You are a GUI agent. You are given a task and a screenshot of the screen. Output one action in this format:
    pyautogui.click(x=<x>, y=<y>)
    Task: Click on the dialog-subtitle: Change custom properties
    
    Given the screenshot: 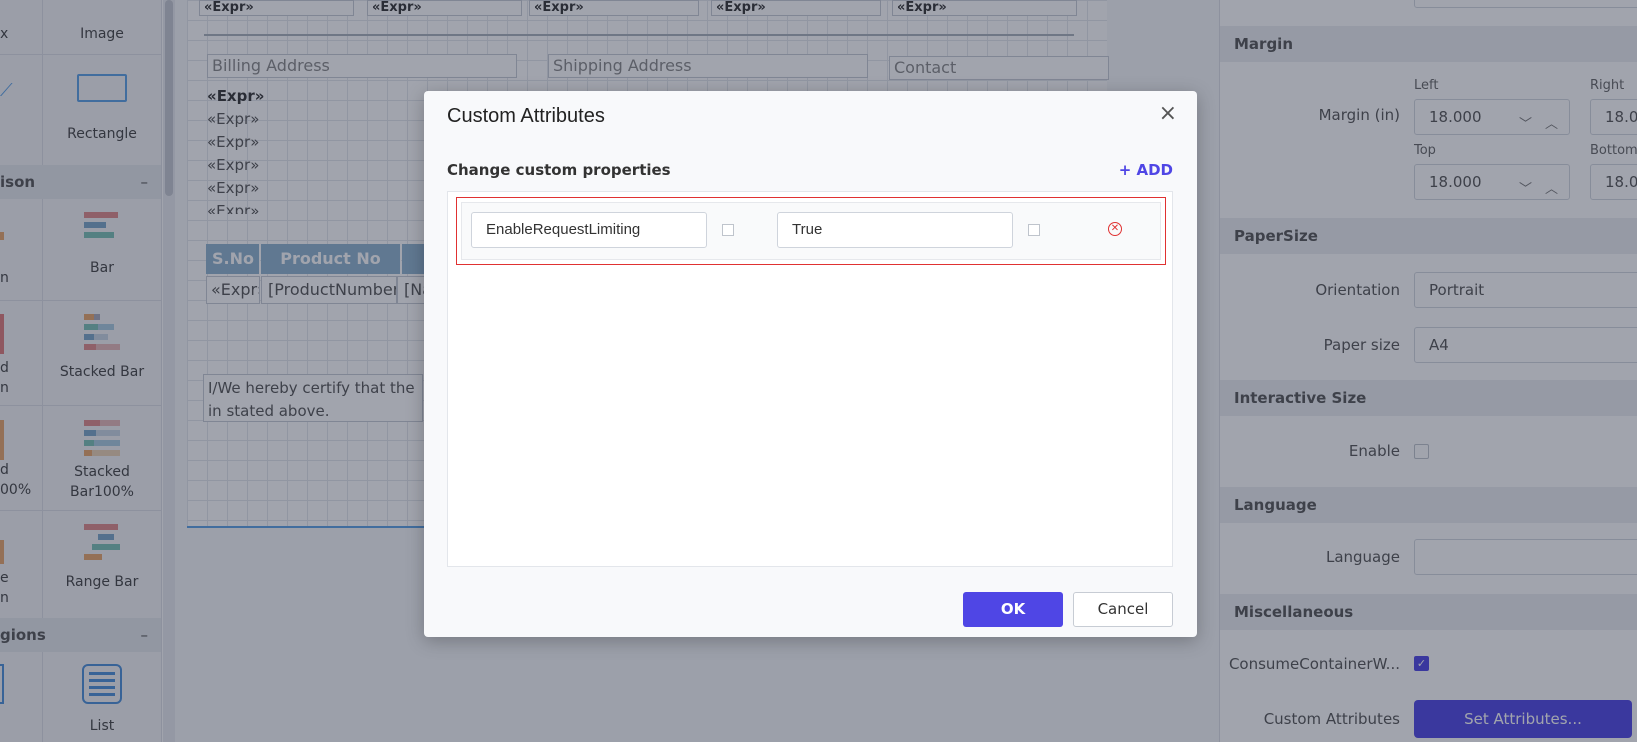 What is the action you would take?
    pyautogui.click(x=559, y=170)
    